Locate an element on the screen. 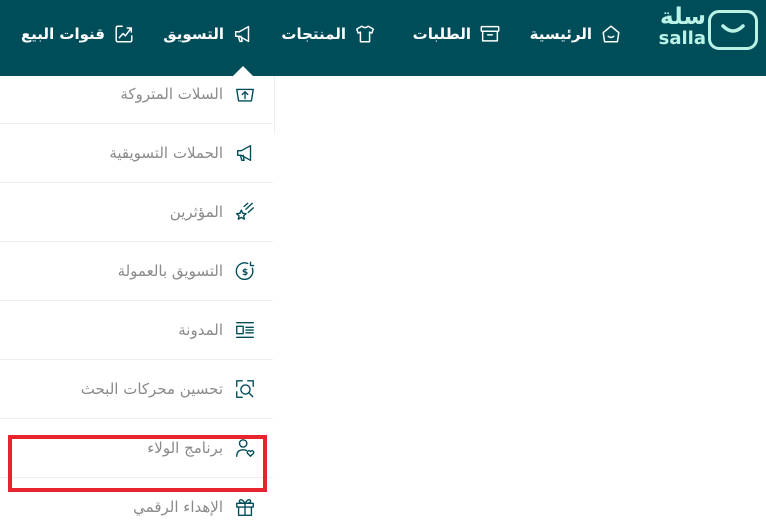  menu-item-label: السلات المتروكة is located at coordinates (171, 94).